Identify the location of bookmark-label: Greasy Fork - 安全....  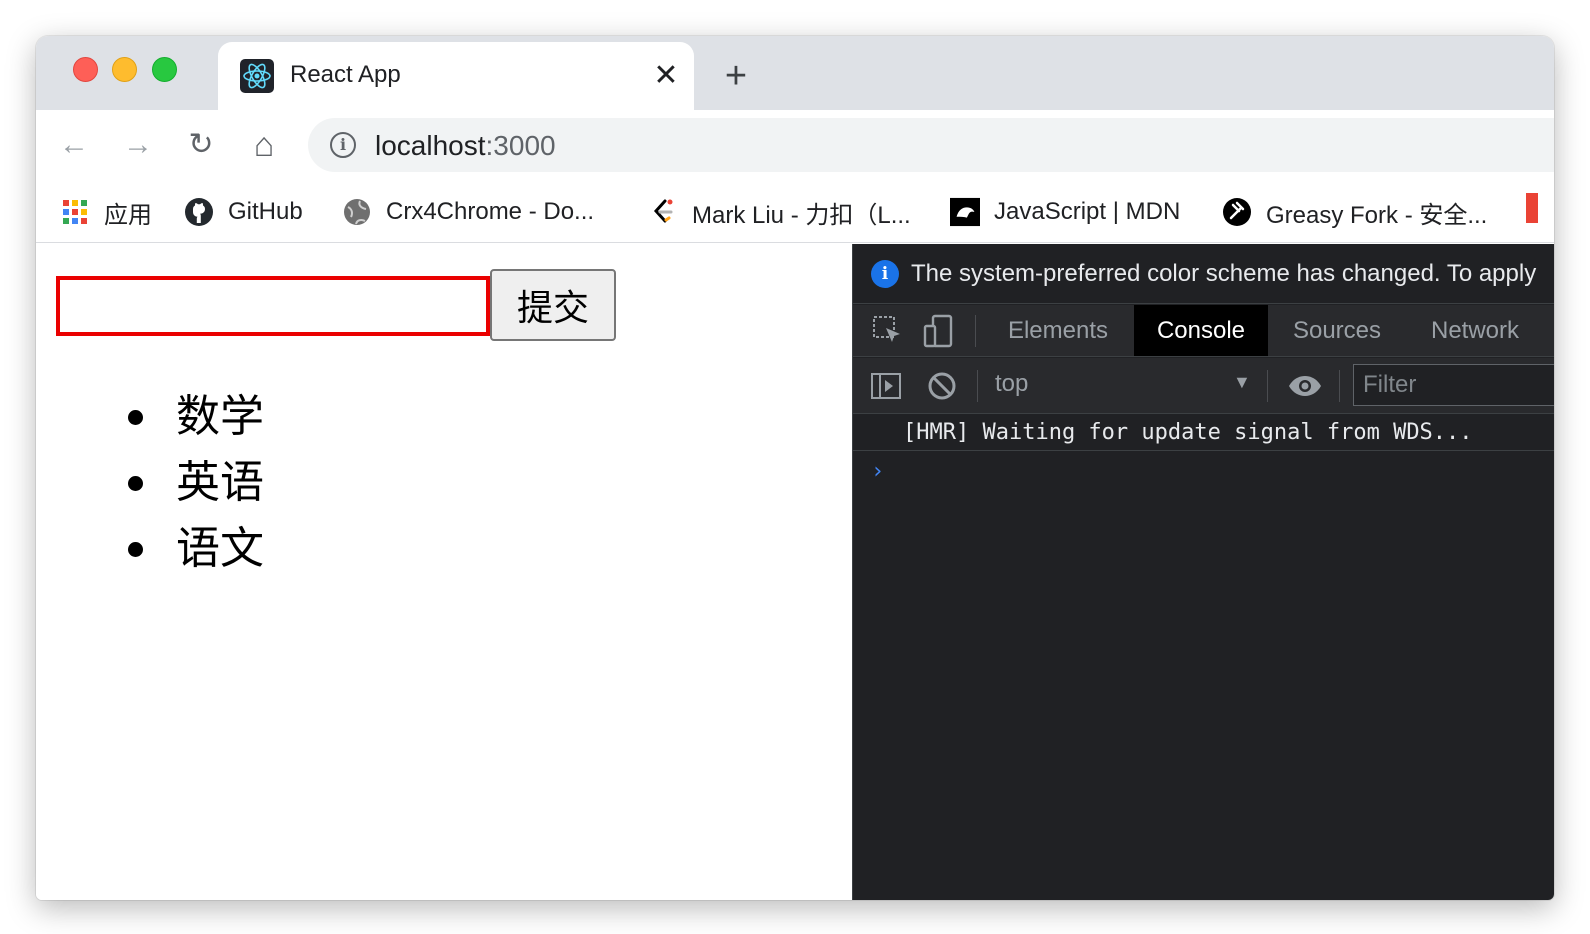
(1377, 215).